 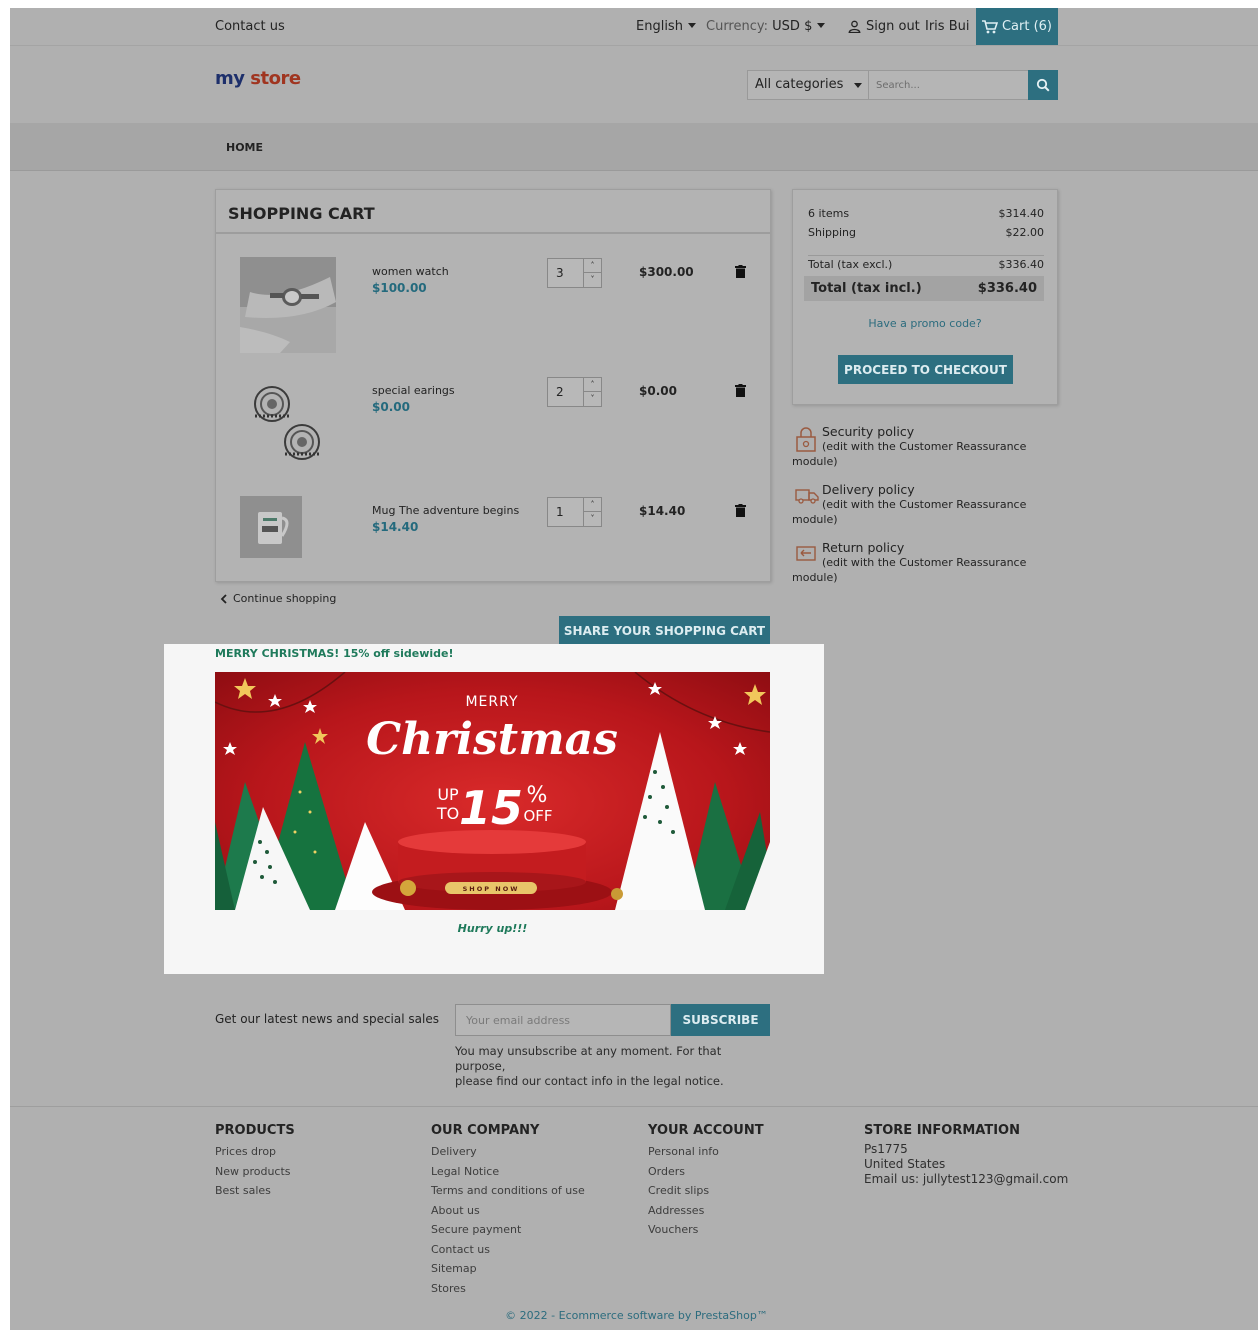 What do you see at coordinates (666, 272) in the screenshot?
I see `line-total: $300.00` at bounding box center [666, 272].